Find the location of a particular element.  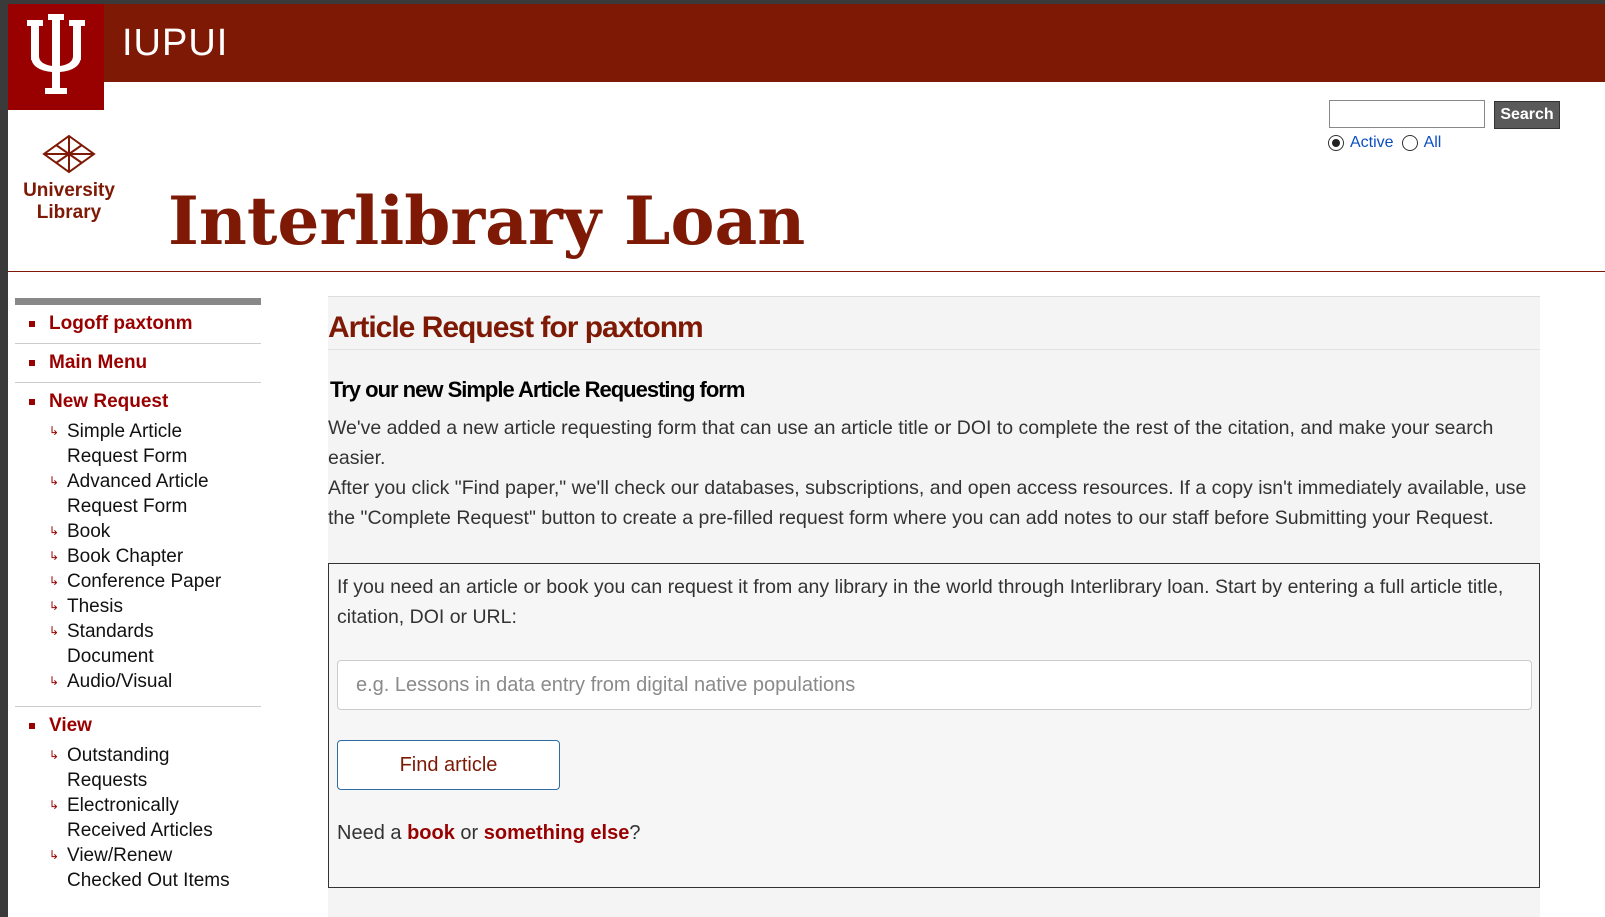

sidebar-item-book-chapter: ↳ Book Chapter is located at coordinates (138, 556).